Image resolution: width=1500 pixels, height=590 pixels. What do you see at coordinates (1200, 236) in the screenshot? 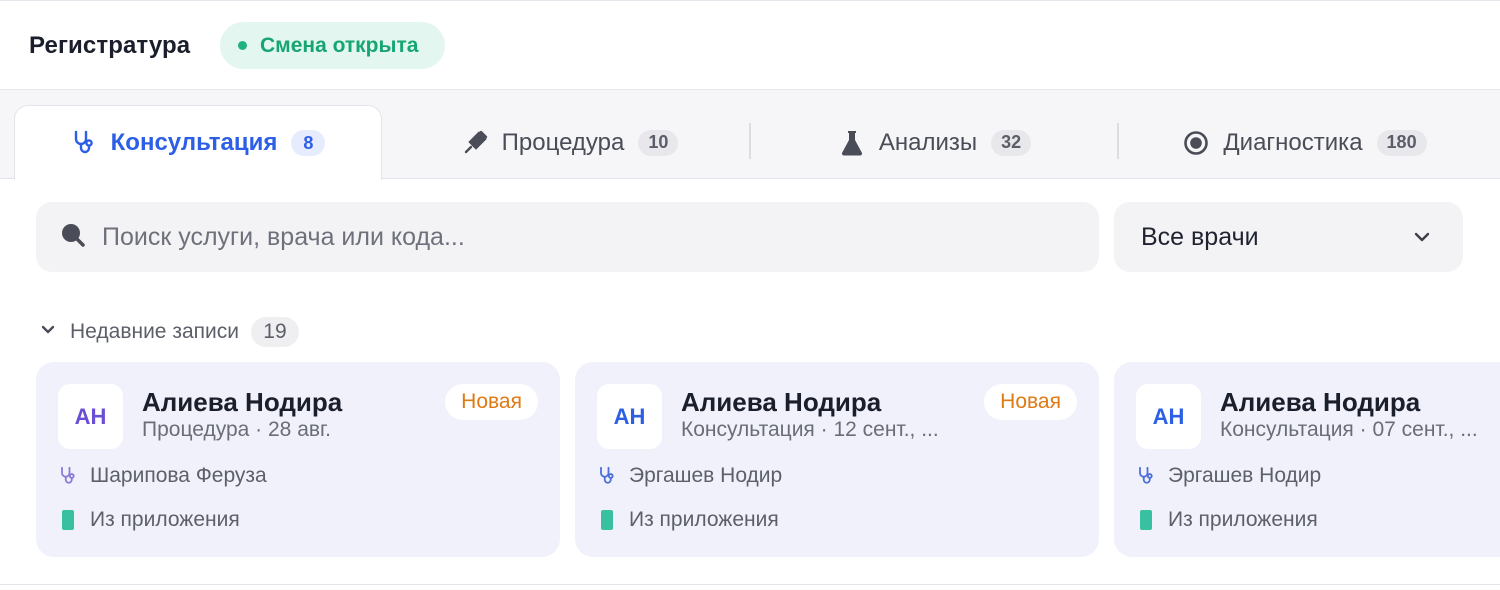
I see `doctor-filter-value: Все врачи` at bounding box center [1200, 236].